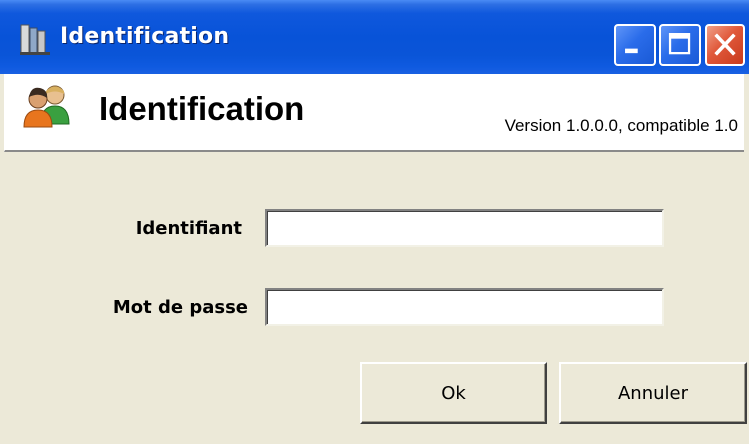 The image size is (749, 444). What do you see at coordinates (631, 51) in the screenshot?
I see `minimize-icon` at bounding box center [631, 51].